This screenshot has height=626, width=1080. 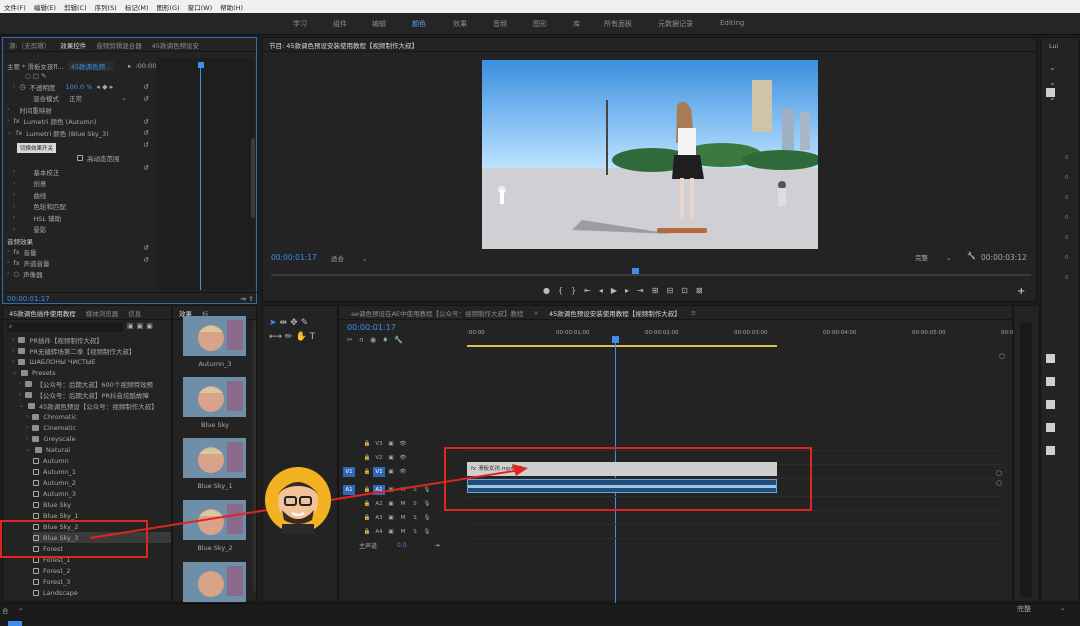 I want to click on avatar-mascot, so click(x=298, y=500).